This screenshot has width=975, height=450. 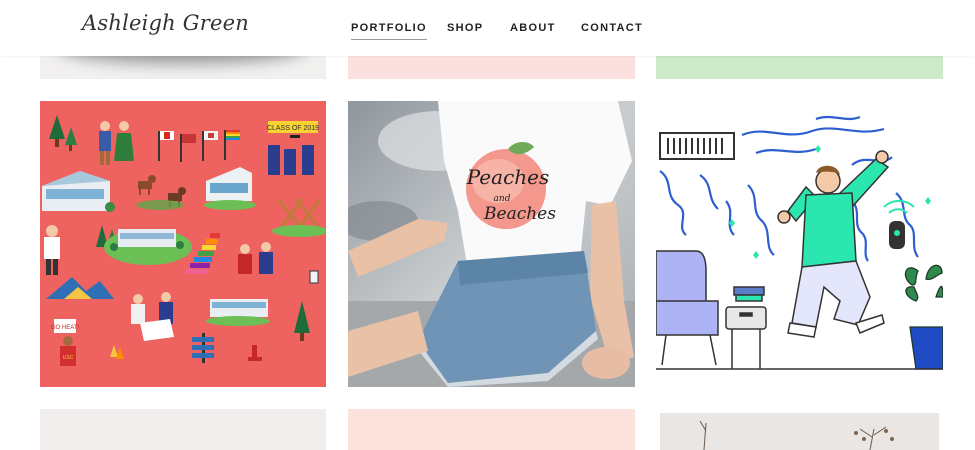 What do you see at coordinates (491, 67) in the screenshot?
I see `portfolio-tile-partial-pink` at bounding box center [491, 67].